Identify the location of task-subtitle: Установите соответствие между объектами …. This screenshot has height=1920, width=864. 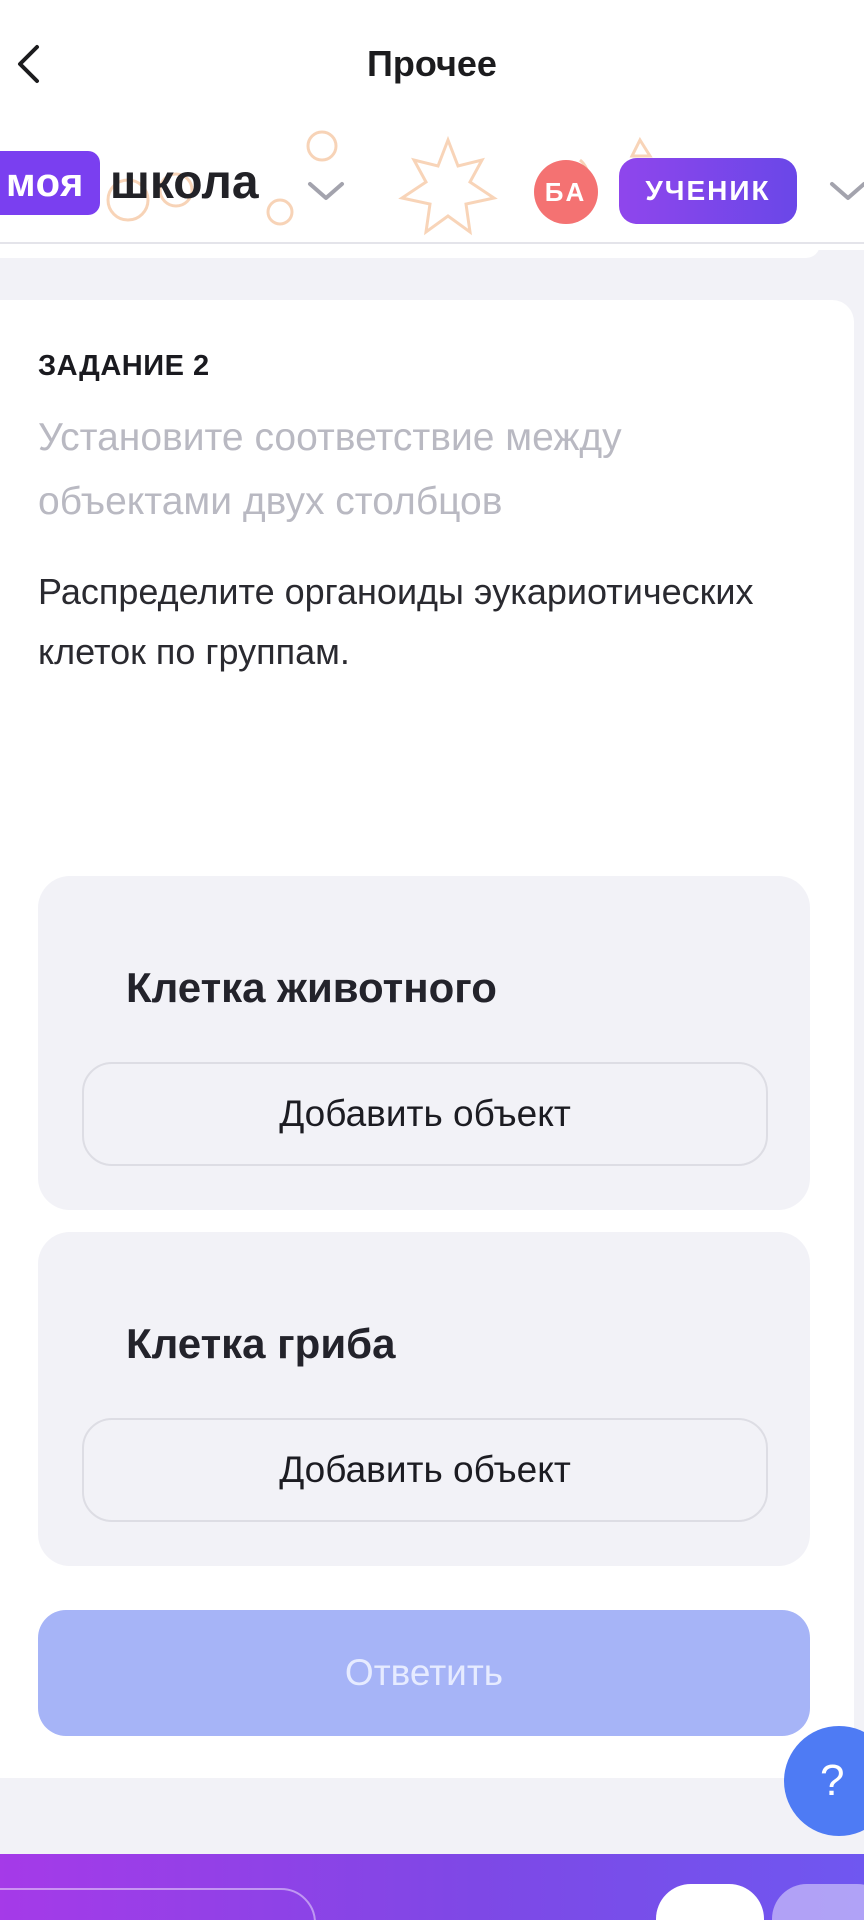
(330, 469).